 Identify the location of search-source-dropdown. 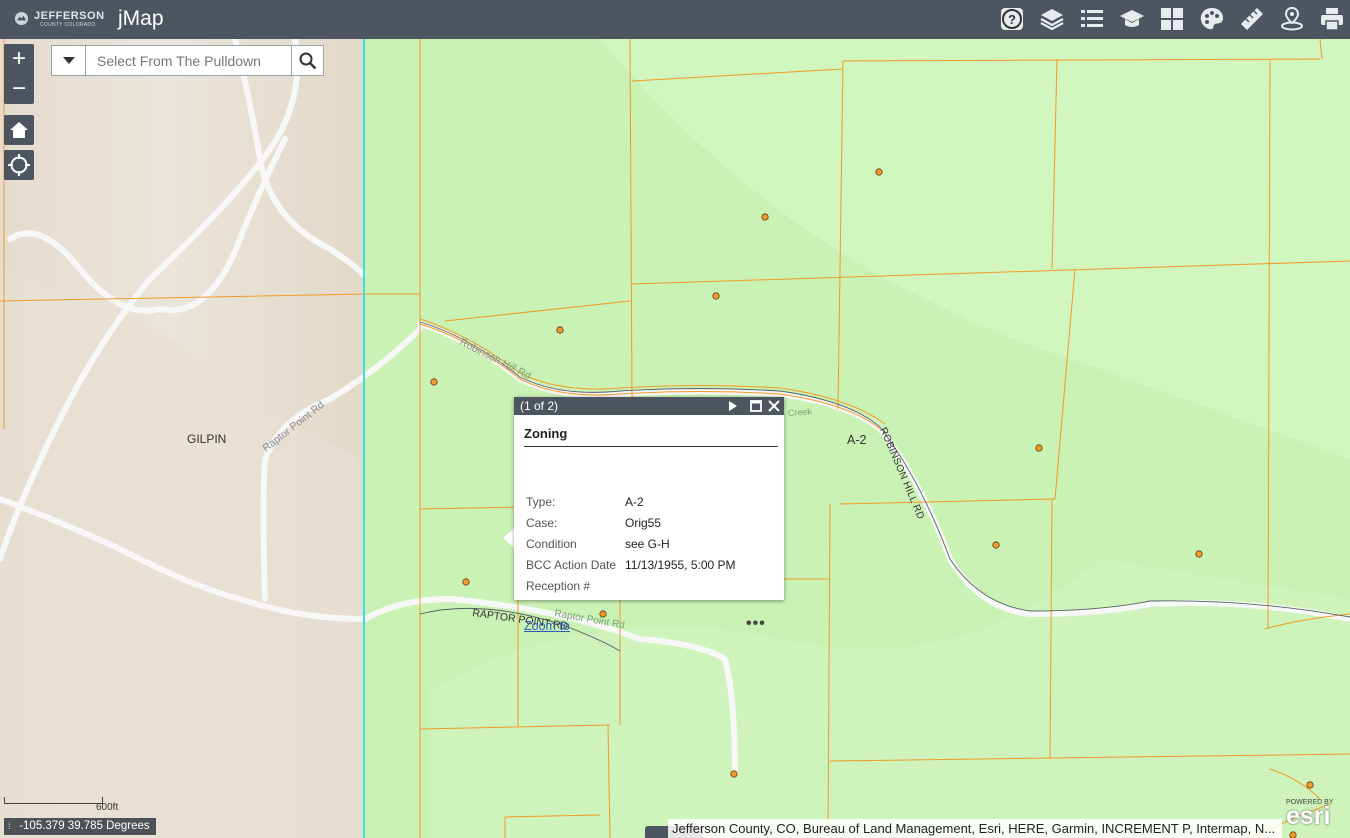
(69, 60).